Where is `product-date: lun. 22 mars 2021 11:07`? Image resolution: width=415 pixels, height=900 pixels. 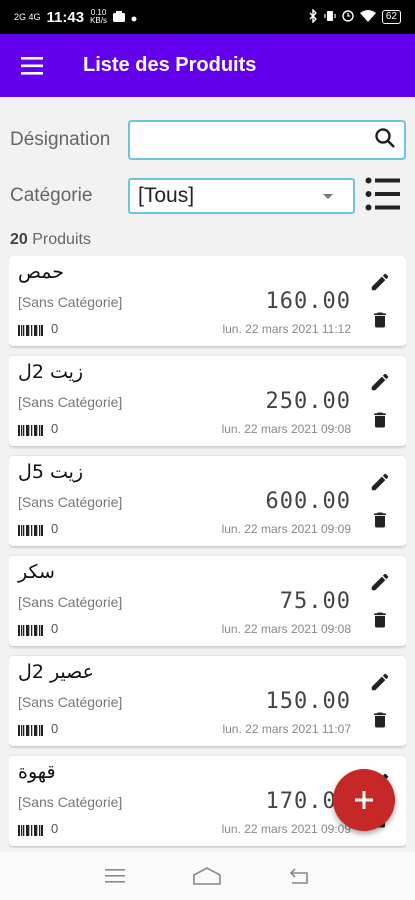 product-date: lun. 22 mars 2021 11:07 is located at coordinates (286, 729).